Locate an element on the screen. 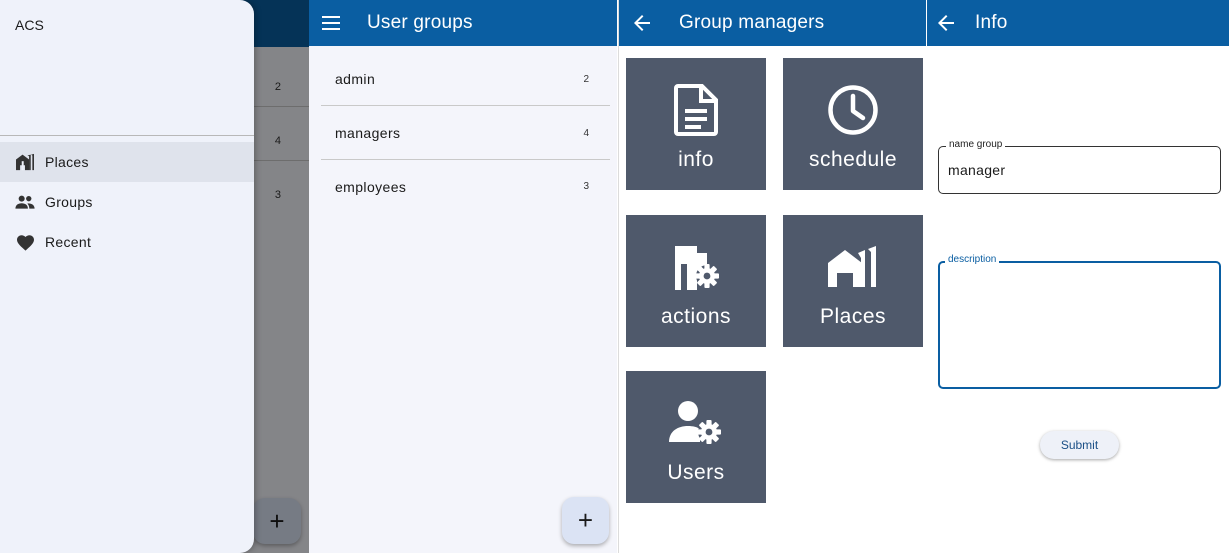  group-member-count: 3 is located at coordinates (586, 186).